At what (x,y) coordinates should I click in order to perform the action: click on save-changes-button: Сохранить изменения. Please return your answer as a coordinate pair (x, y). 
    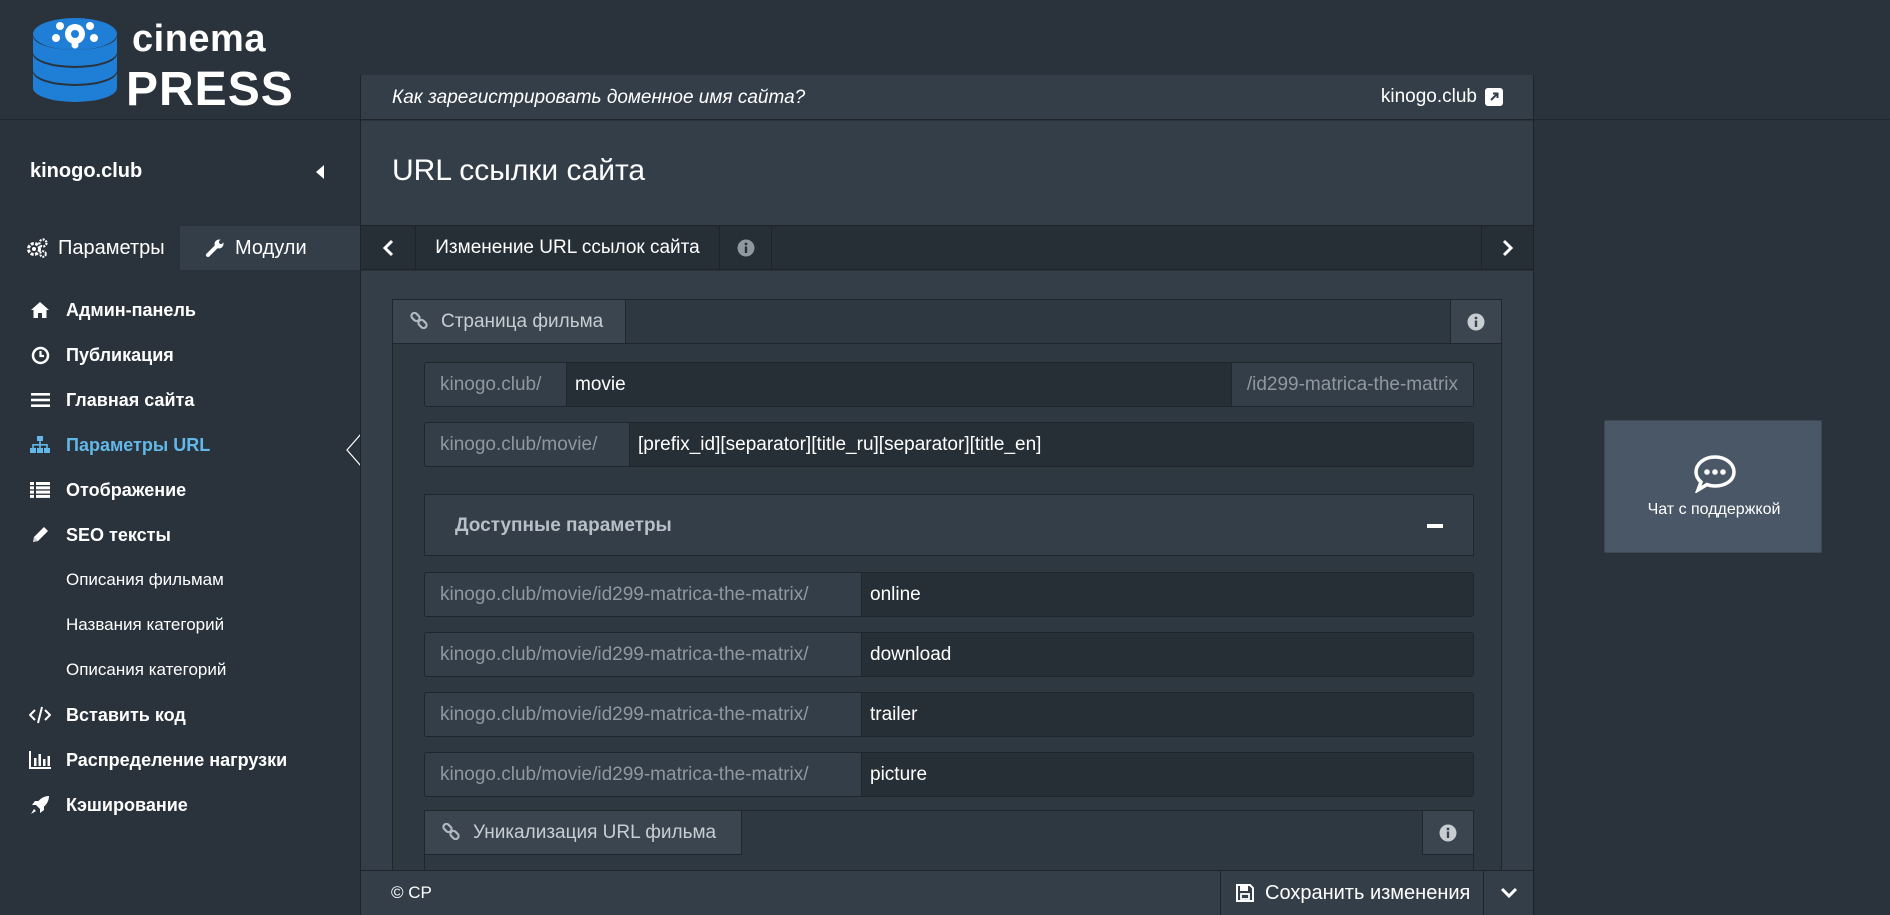
    Looking at the image, I should click on (1351, 893).